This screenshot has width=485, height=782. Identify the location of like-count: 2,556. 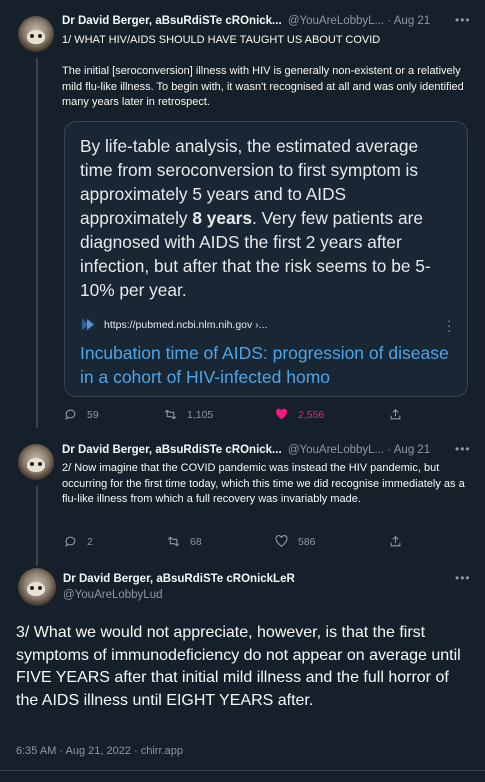
(311, 414).